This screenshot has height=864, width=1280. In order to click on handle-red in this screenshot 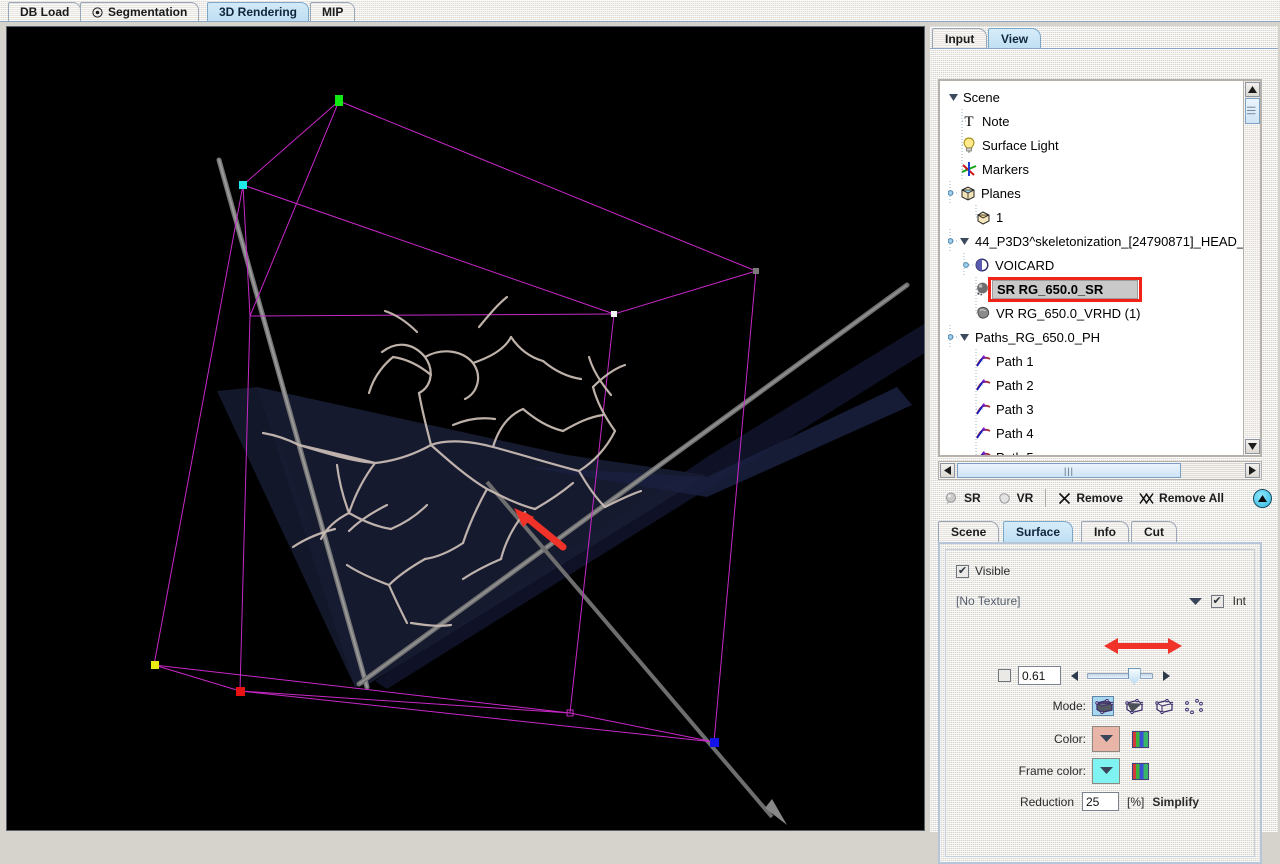, I will do `click(240, 691)`.